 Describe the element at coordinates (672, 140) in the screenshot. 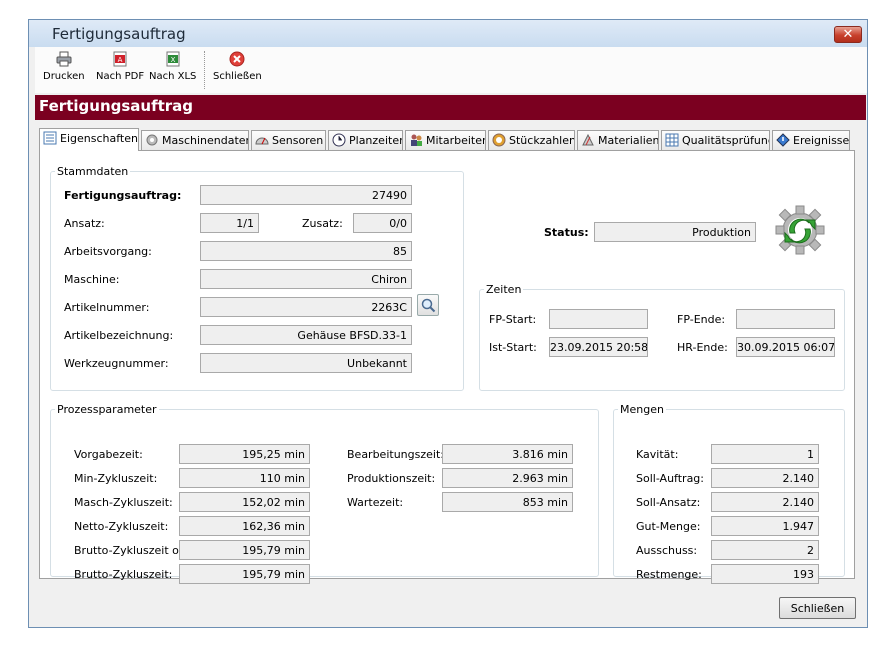

I see `quality-icon` at that location.